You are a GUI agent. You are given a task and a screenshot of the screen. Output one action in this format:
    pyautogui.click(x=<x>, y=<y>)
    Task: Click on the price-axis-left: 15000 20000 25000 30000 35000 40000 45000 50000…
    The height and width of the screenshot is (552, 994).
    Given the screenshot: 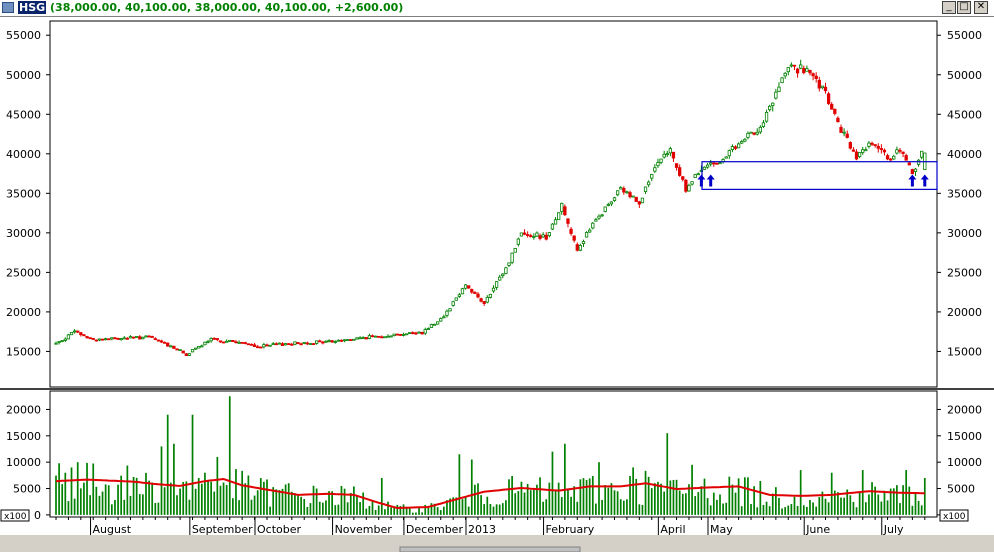 What is the action you would take?
    pyautogui.click(x=28, y=193)
    